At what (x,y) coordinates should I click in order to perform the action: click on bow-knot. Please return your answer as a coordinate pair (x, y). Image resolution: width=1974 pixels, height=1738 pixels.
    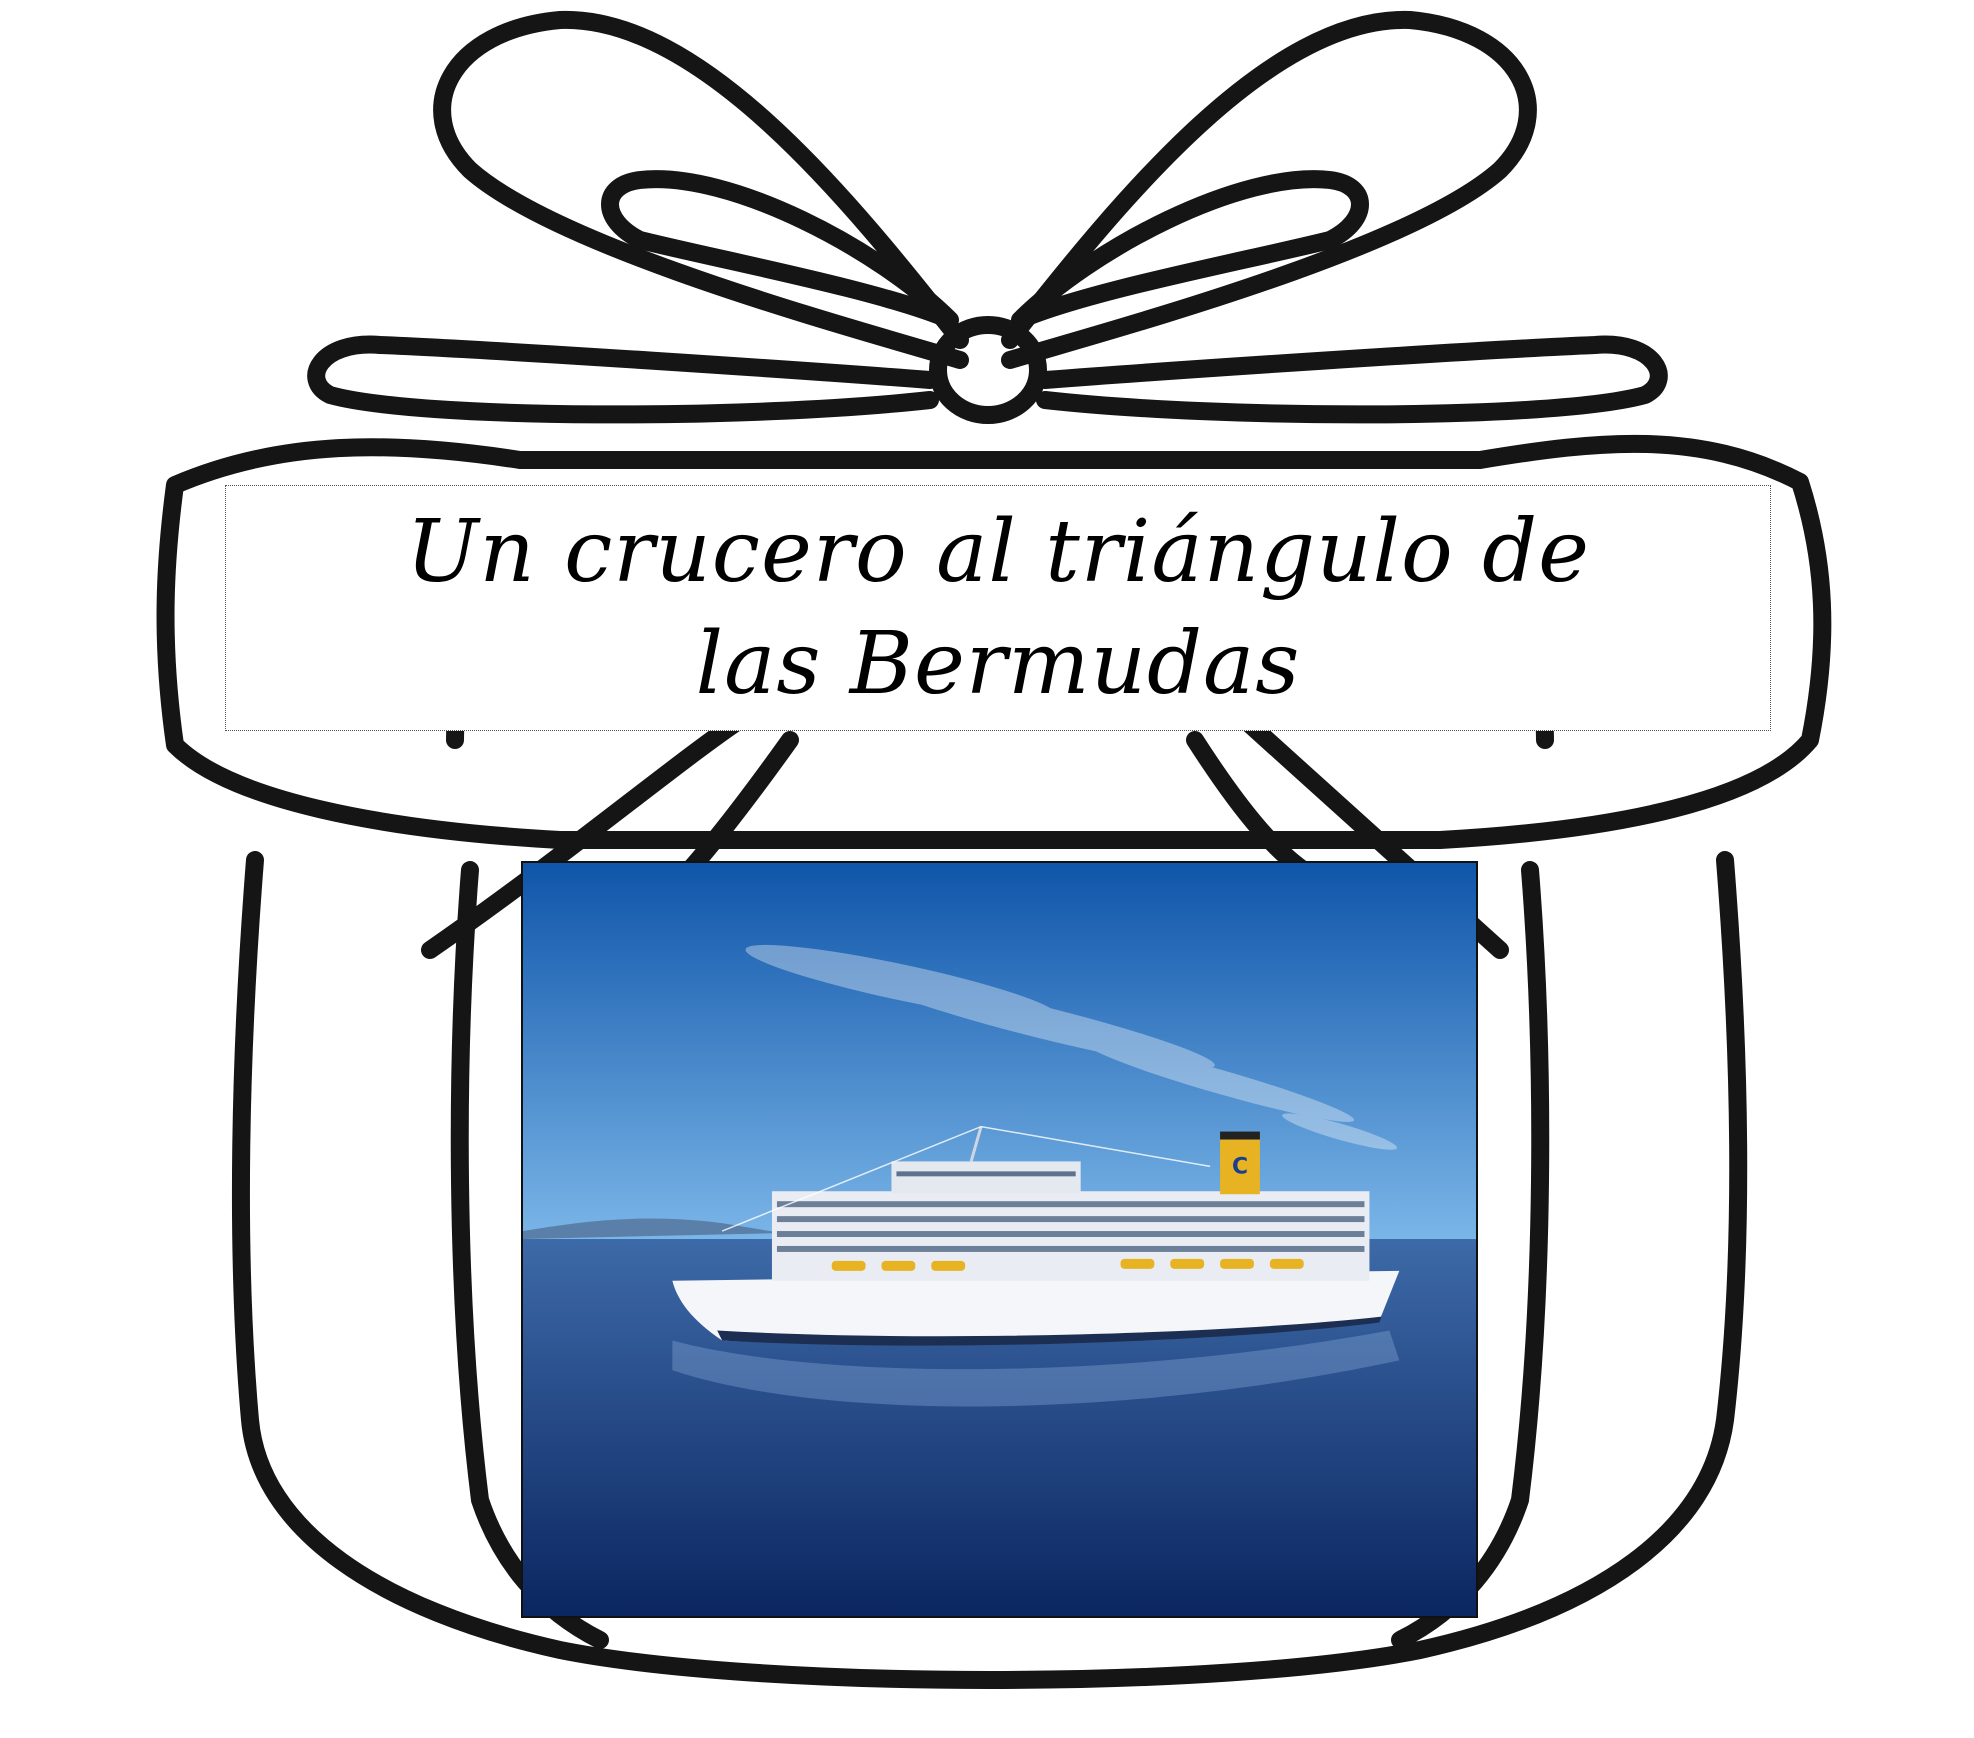
    Looking at the image, I should click on (988, 370).